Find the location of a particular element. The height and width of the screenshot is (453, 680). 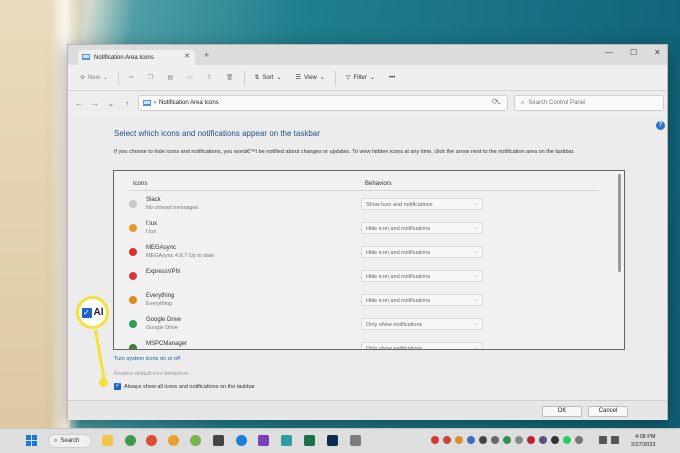

excel-icon is located at coordinates (309, 440).